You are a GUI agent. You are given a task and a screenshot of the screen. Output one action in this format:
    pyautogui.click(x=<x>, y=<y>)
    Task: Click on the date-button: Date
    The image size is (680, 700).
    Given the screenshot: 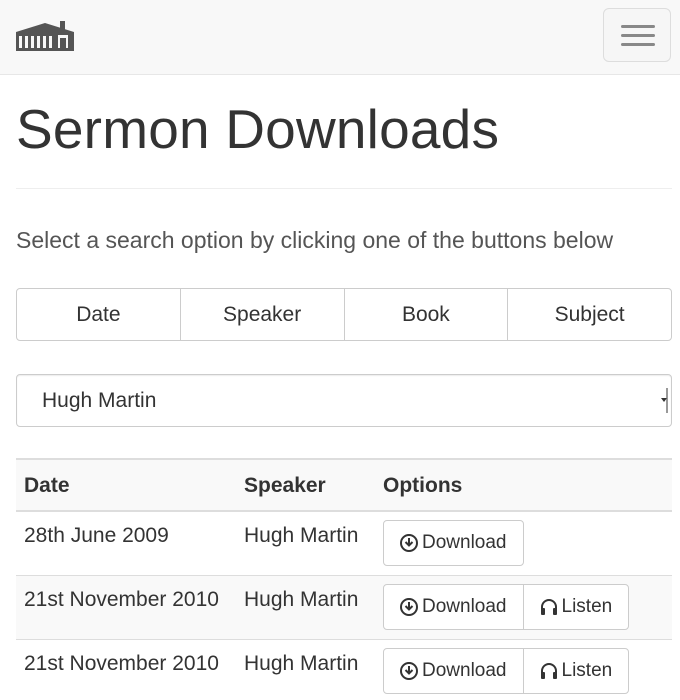 What is the action you would take?
    pyautogui.click(x=98, y=314)
    